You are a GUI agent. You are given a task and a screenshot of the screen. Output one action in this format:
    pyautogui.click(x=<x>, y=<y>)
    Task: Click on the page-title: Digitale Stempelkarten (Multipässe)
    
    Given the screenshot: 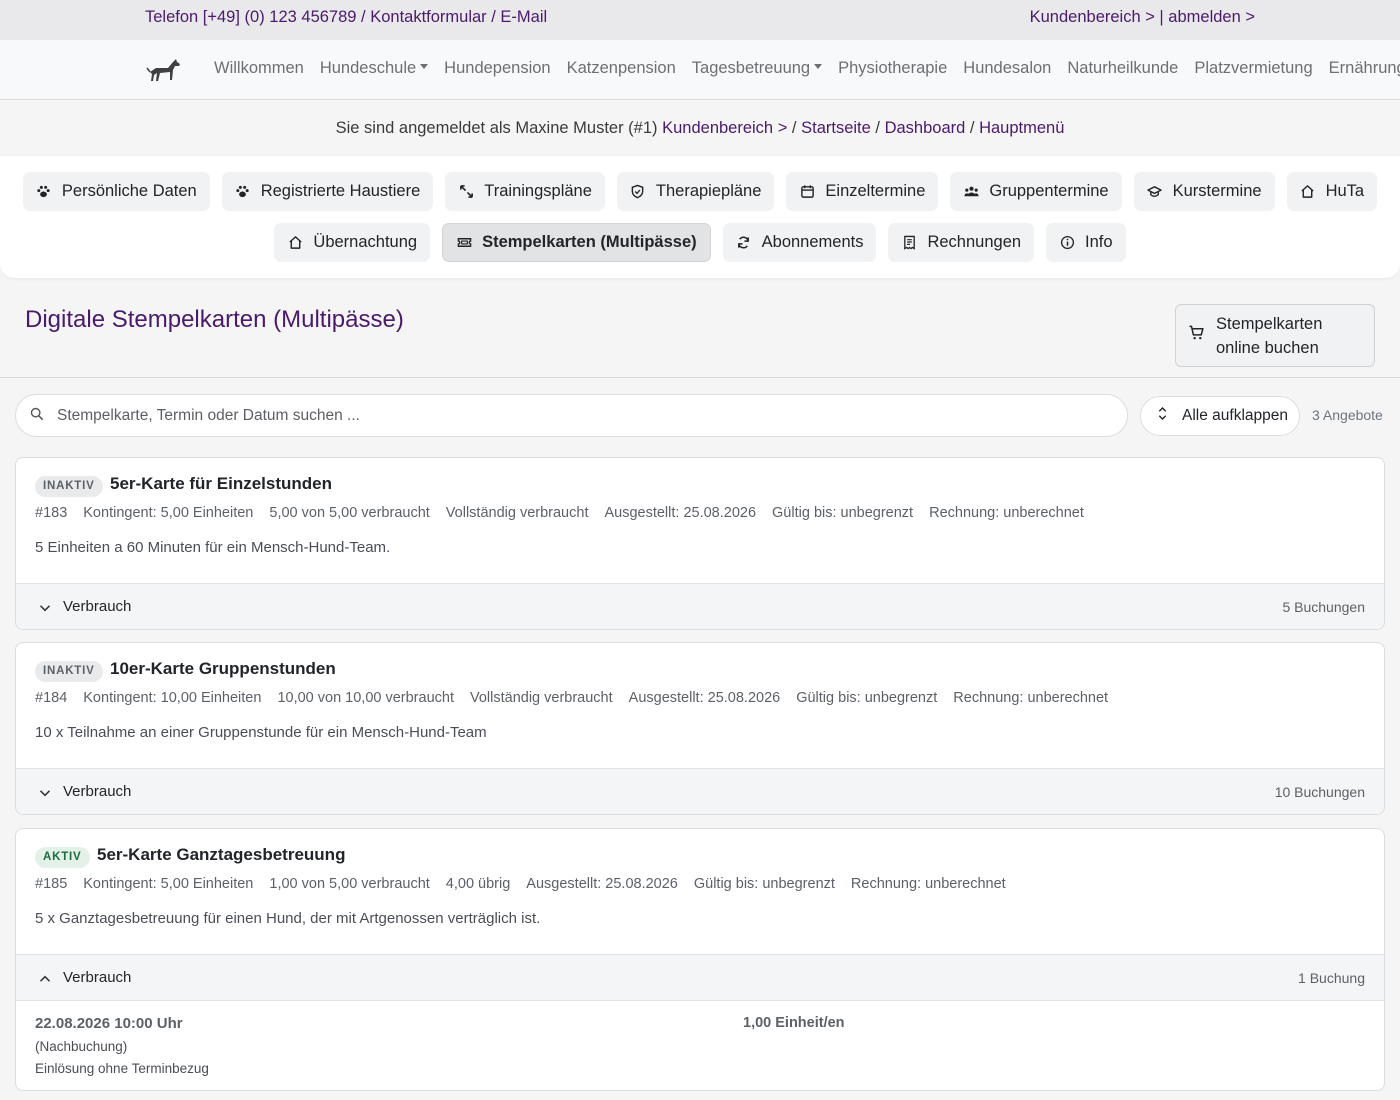 What is the action you would take?
    pyautogui.click(x=214, y=319)
    